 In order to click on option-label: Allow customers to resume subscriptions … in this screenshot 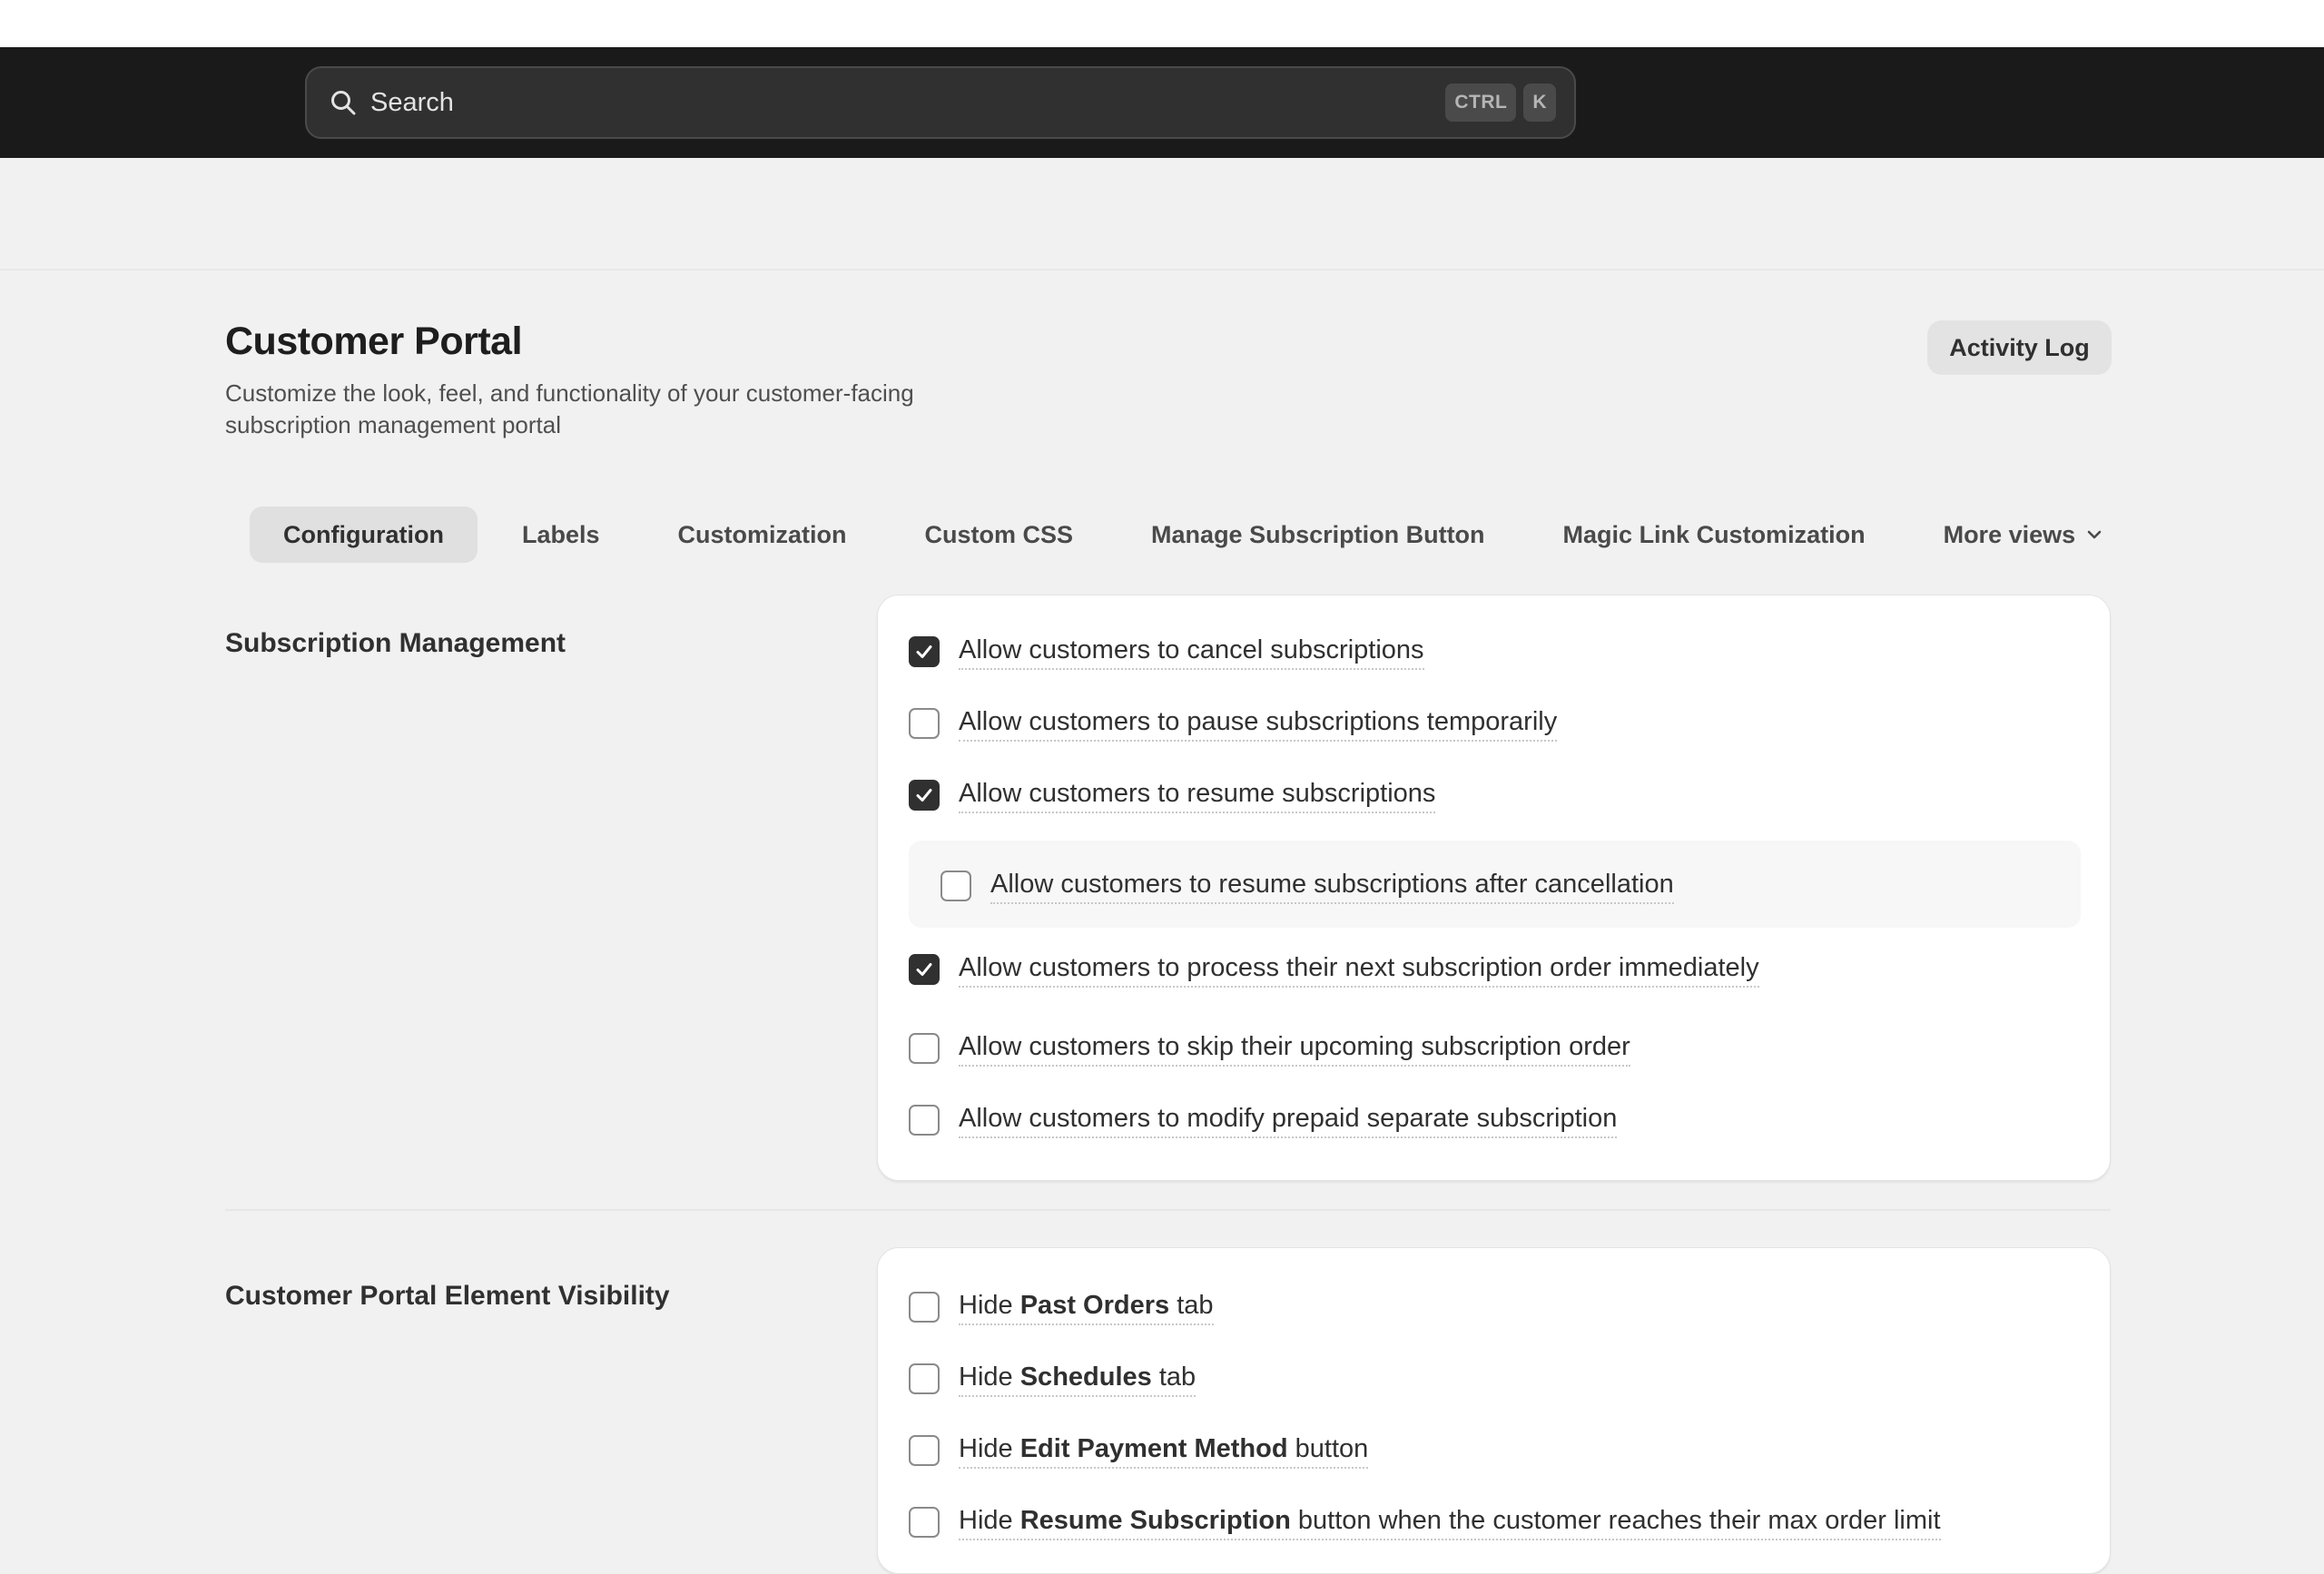, I will do `click(1332, 886)`.